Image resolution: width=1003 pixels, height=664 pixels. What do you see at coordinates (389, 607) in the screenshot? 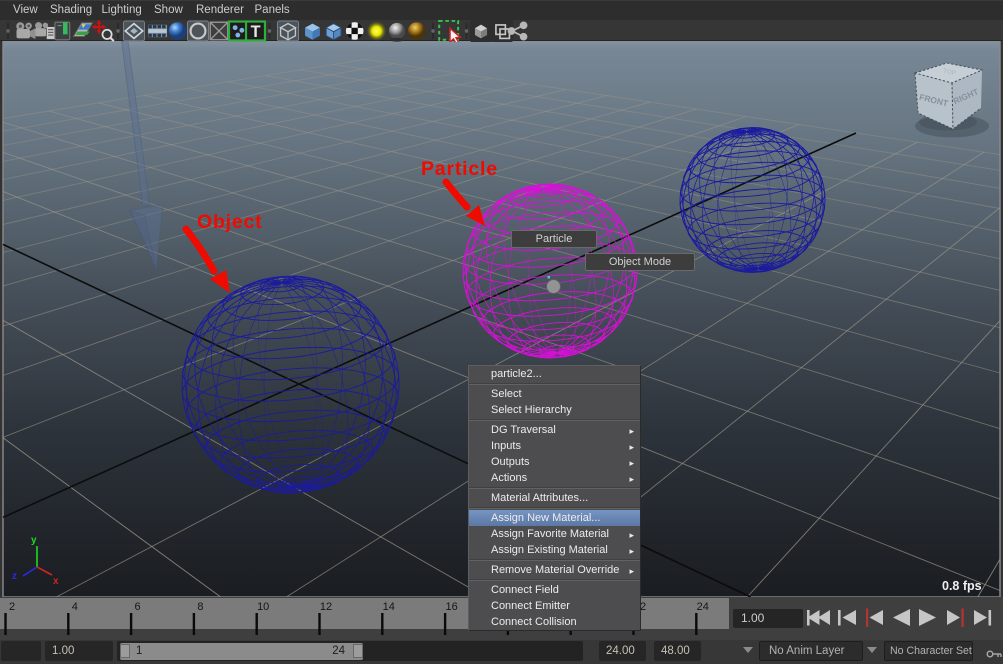
I see `svg-text: 14` at bounding box center [389, 607].